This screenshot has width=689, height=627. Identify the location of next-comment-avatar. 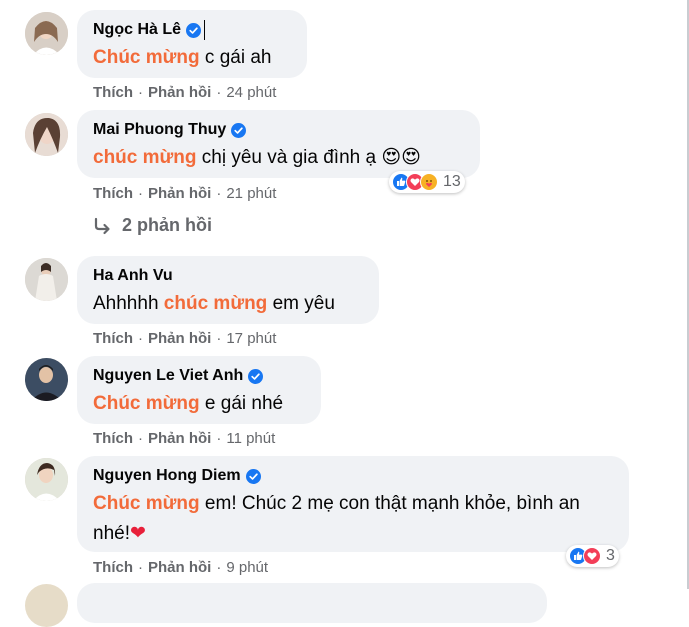
(46, 605).